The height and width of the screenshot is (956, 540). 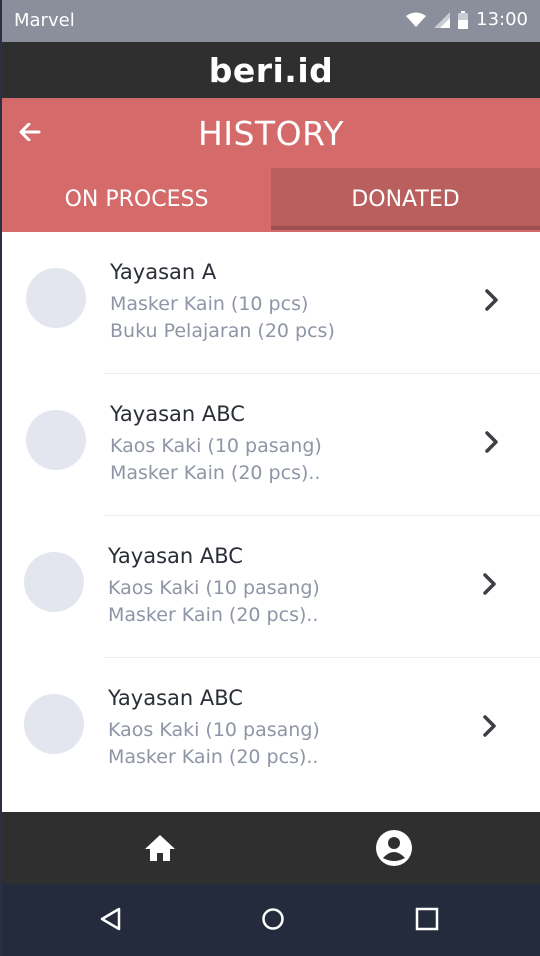 What do you see at coordinates (405, 199) in the screenshot?
I see `tab-donated: DONATED` at bounding box center [405, 199].